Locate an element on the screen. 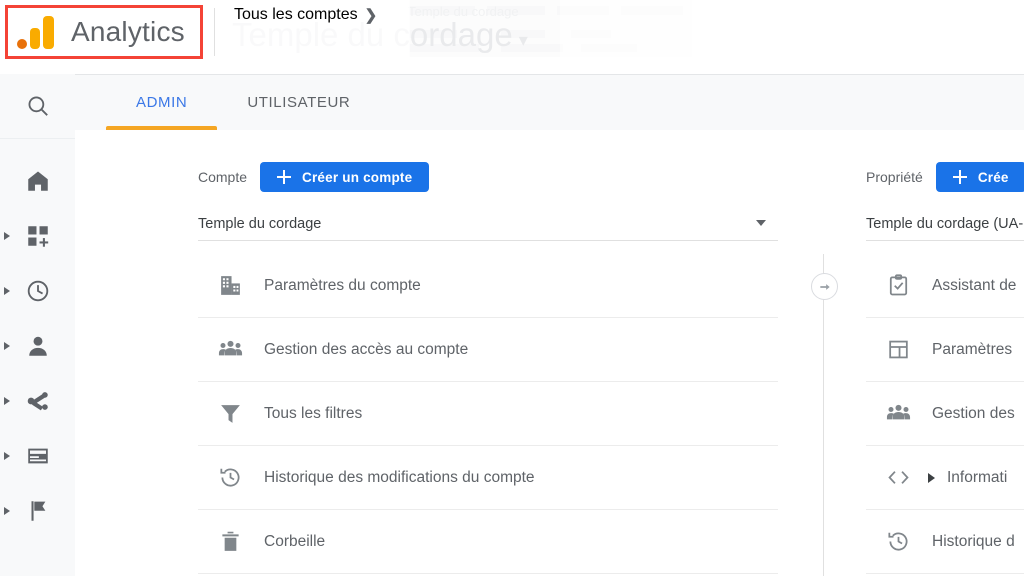 This screenshot has height=576, width=1024. account-menu-item-label: Tous les filtres is located at coordinates (313, 413).